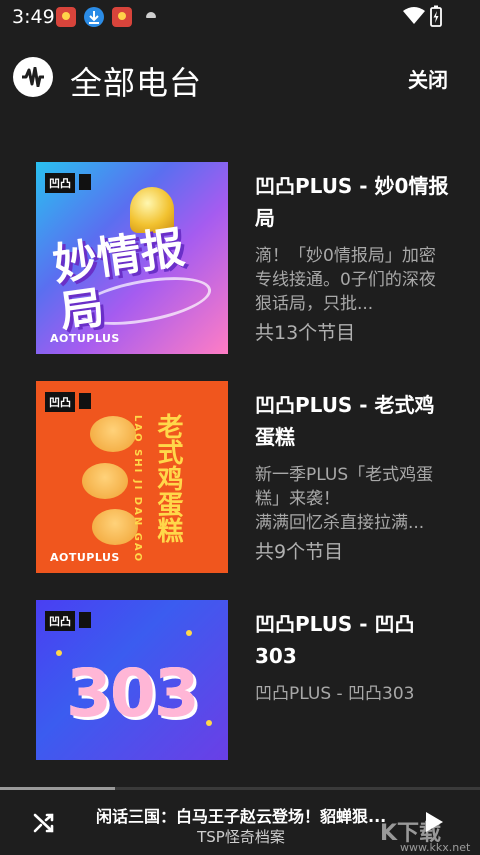  What do you see at coordinates (133, 693) in the screenshot?
I see `cover-art-text: 303` at bounding box center [133, 693].